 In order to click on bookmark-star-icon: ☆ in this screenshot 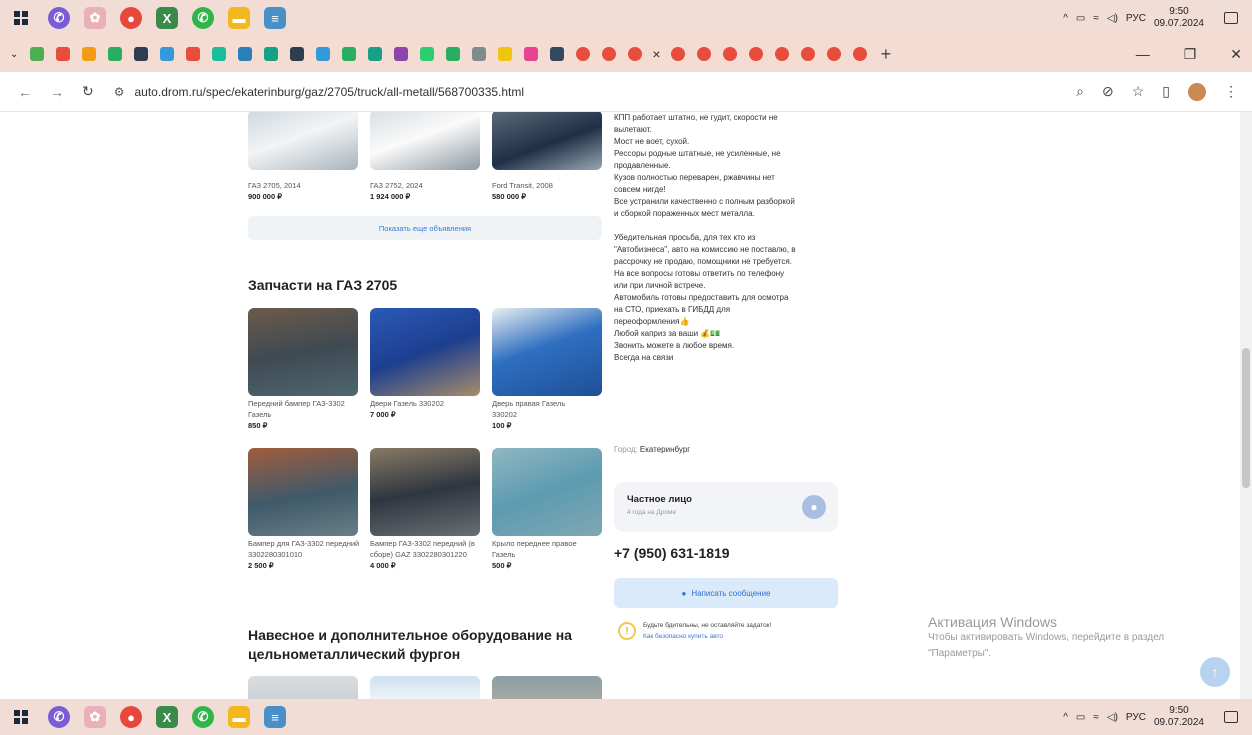, I will do `click(1138, 91)`.